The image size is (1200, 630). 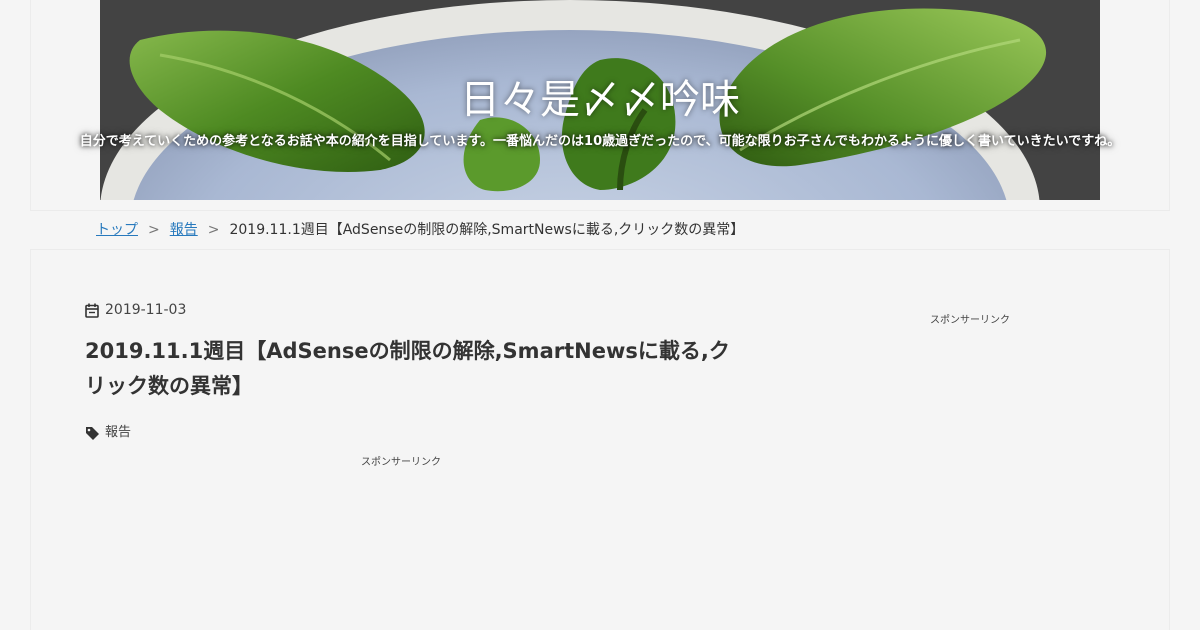 I want to click on tag-icon, so click(x=92, y=433).